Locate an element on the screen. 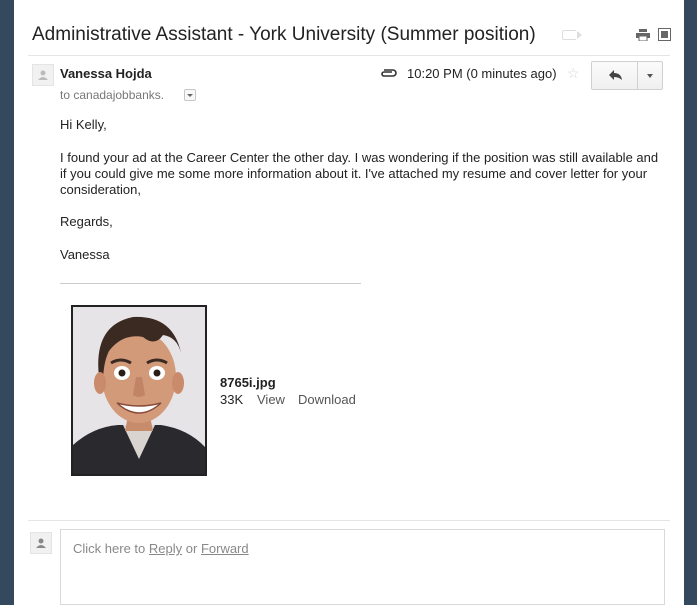 This screenshot has width=697, height=605. paperclip-icon is located at coordinates (389, 73).